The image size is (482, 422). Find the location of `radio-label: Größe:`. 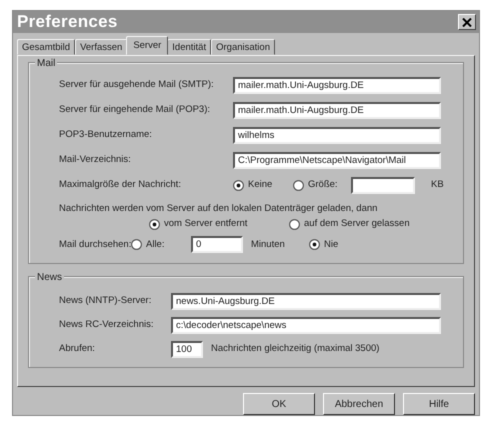

radio-label: Größe: is located at coordinates (323, 185).